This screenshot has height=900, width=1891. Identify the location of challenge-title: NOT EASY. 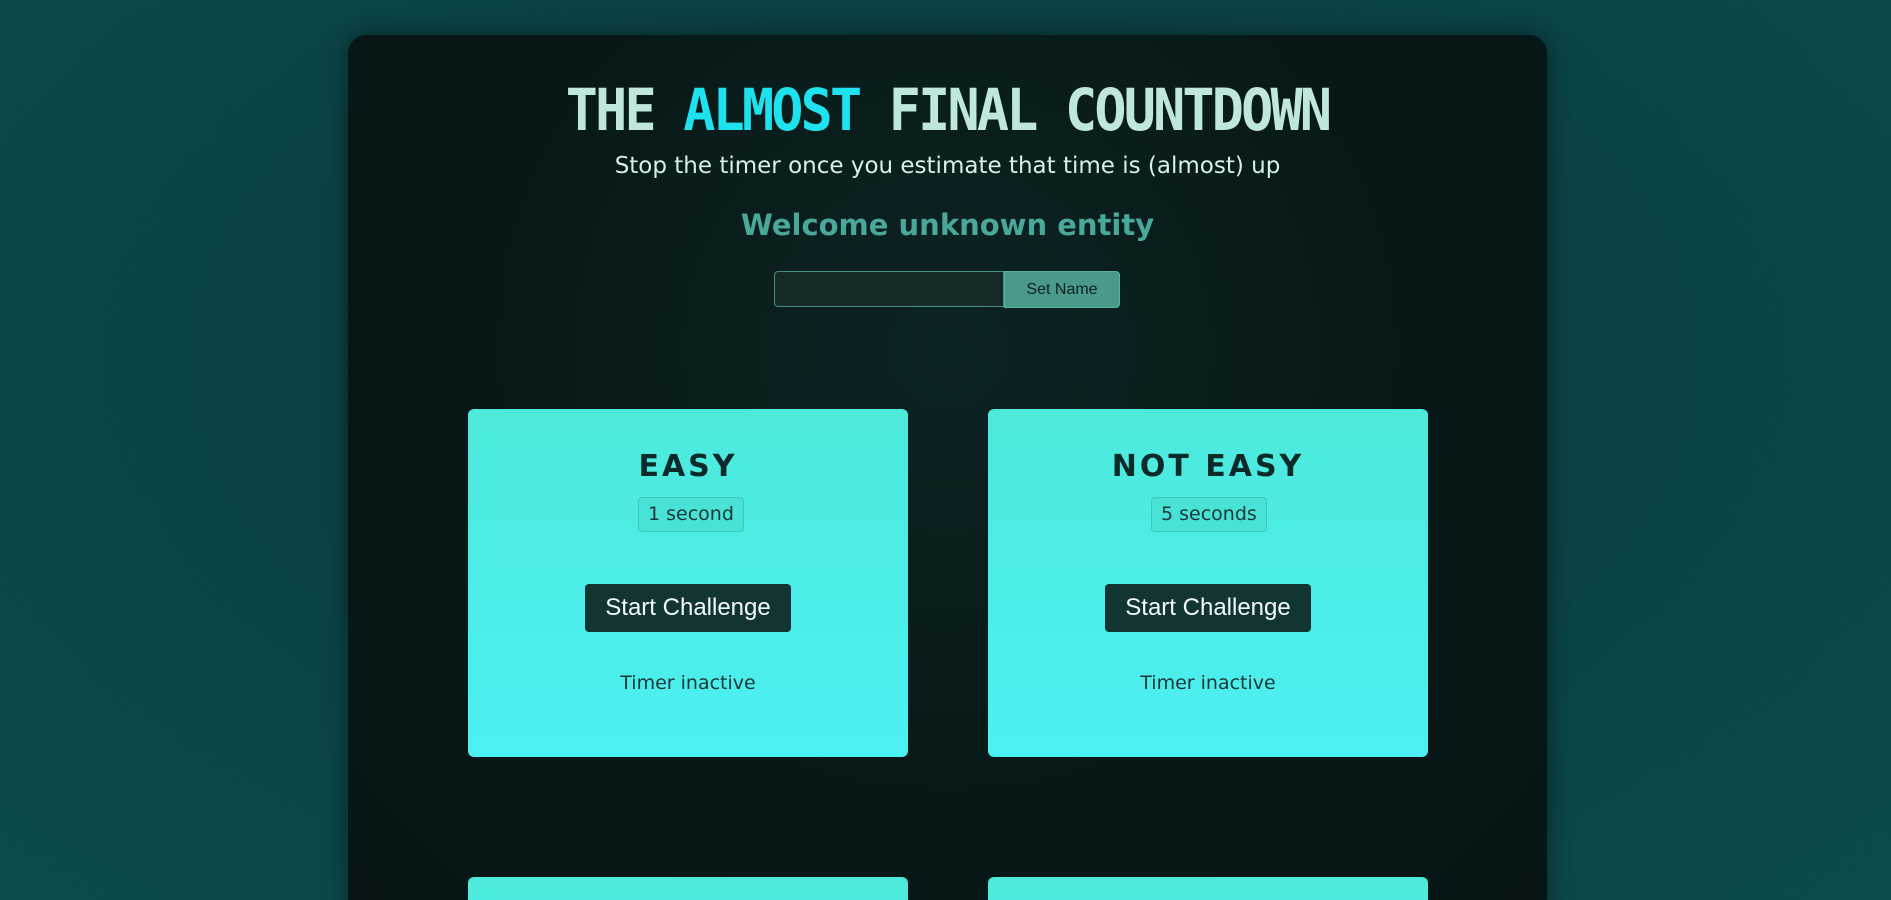
(1208, 466).